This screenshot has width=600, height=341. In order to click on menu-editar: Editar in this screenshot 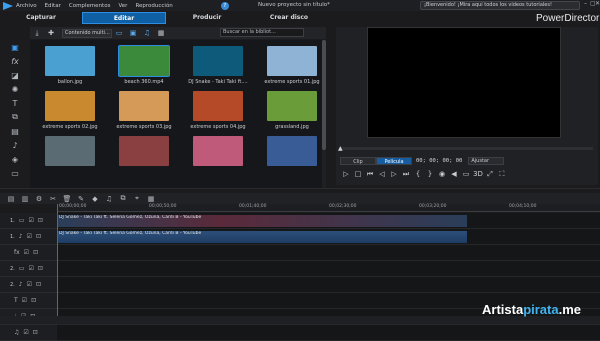, I will do `click(53, 6)`.